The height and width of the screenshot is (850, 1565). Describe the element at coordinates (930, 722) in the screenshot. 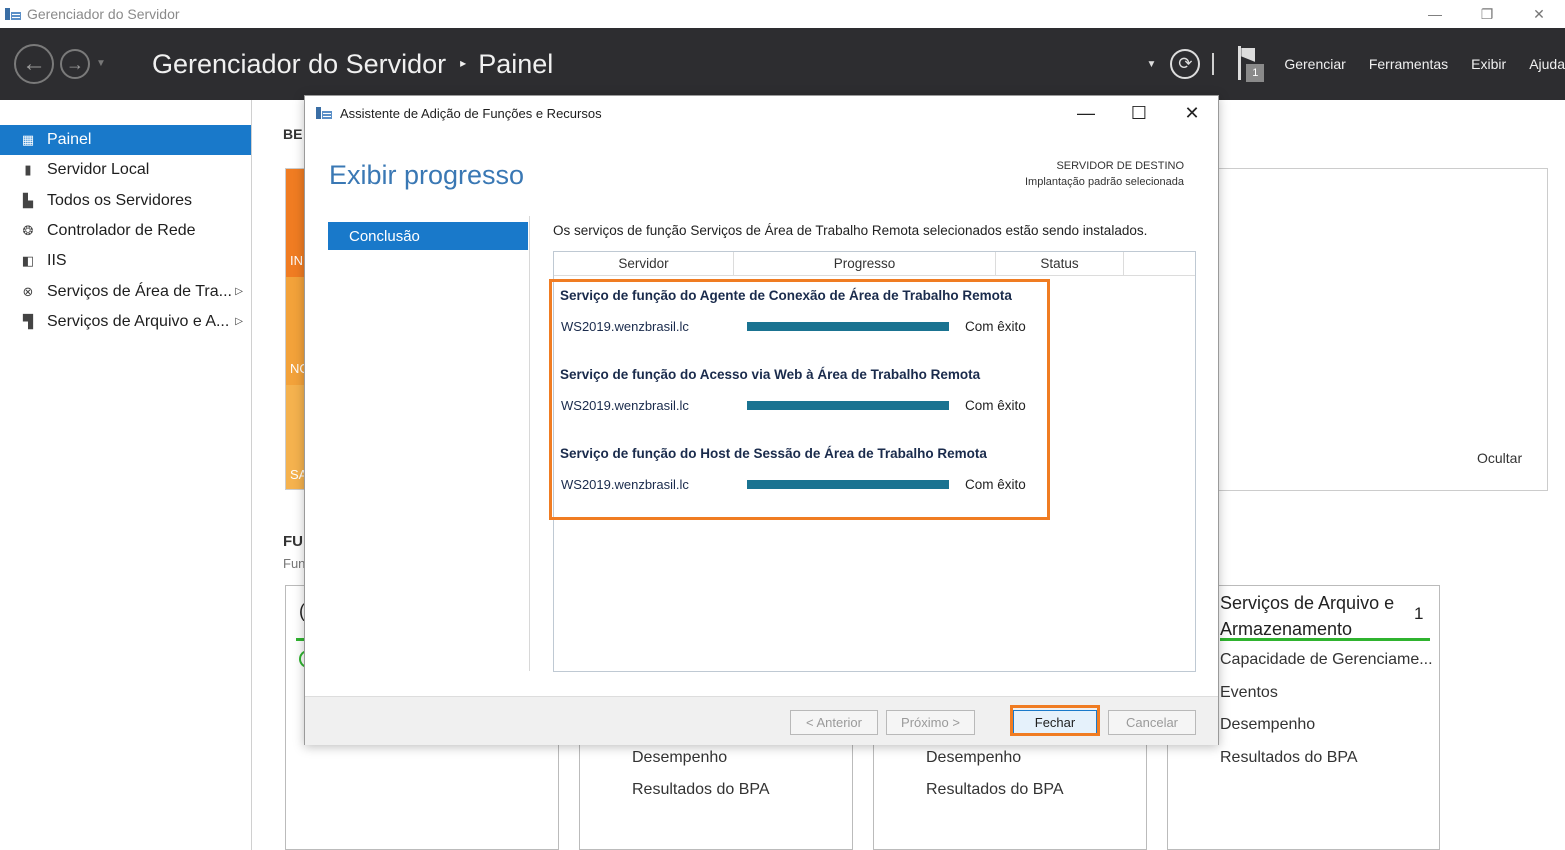

I see `next-button: Próximo >` at that location.